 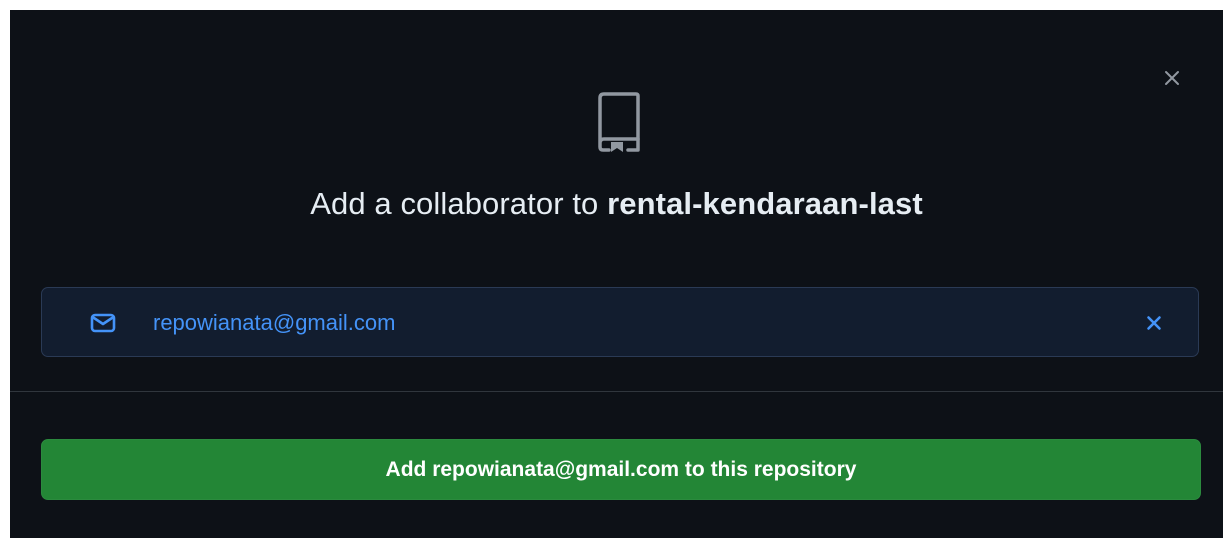 I want to click on close-icon, so click(x=1172, y=78).